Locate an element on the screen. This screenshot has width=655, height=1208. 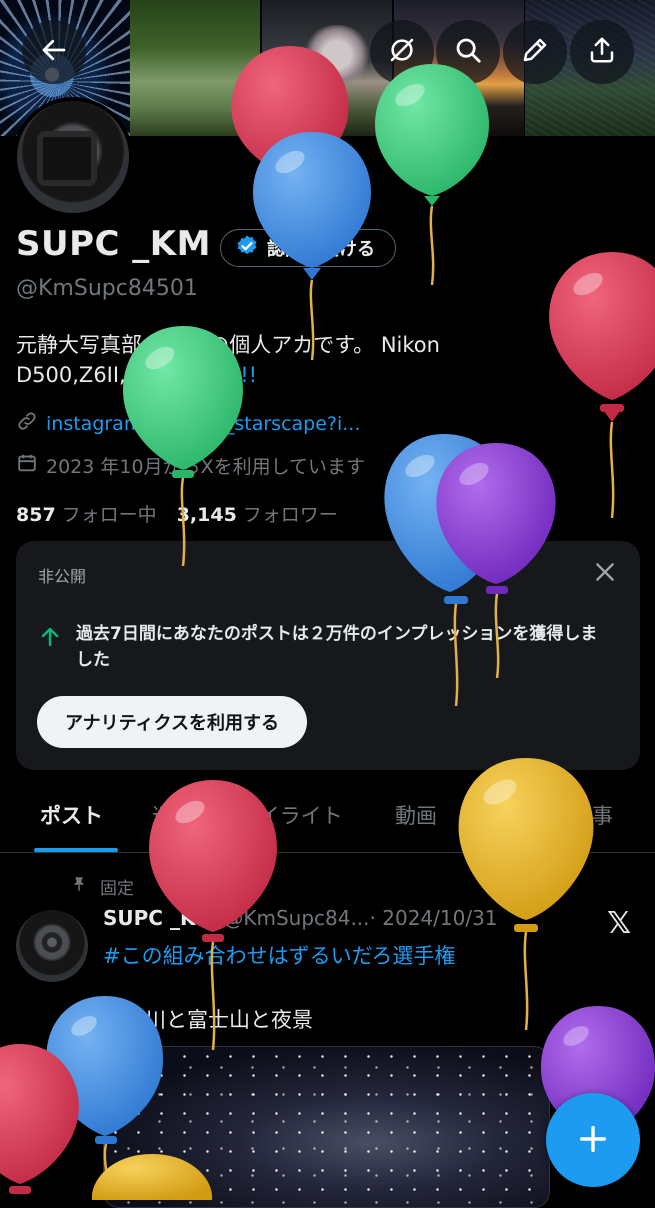
bio-highlight: ←new!! is located at coordinates (218, 375).